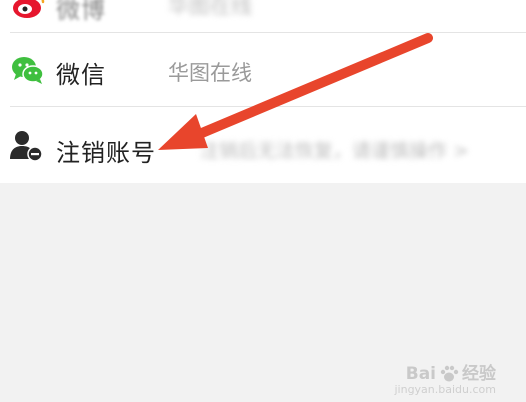 This screenshot has width=526, height=402. I want to click on paw-icon, so click(449, 373).